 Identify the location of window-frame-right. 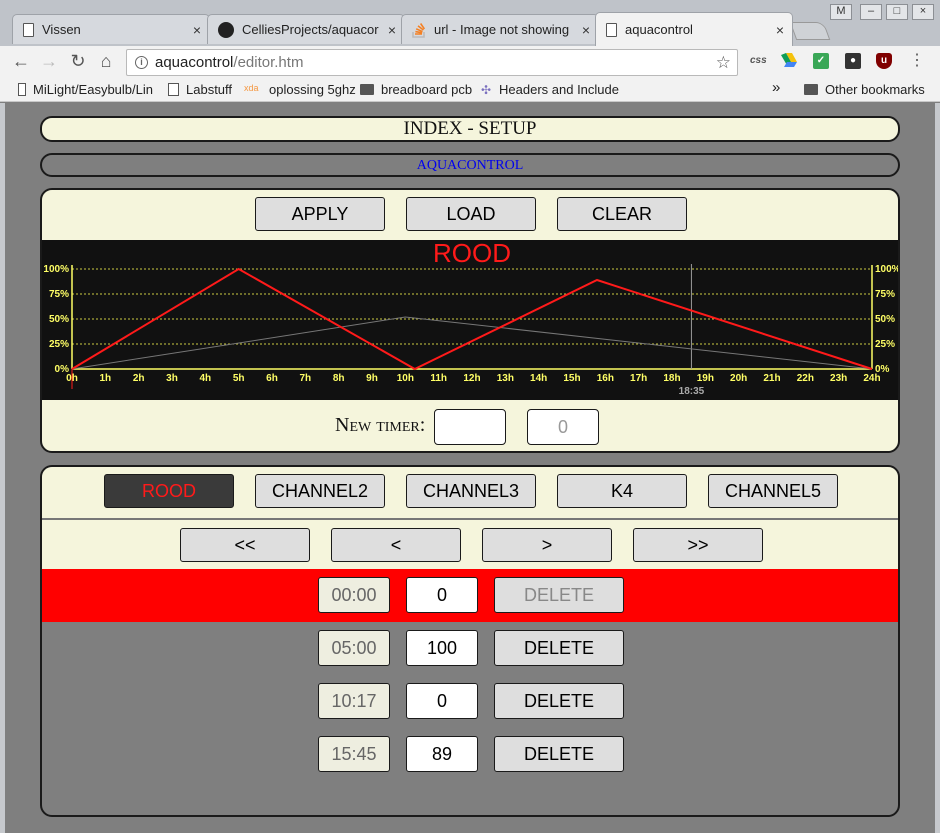
(937, 468).